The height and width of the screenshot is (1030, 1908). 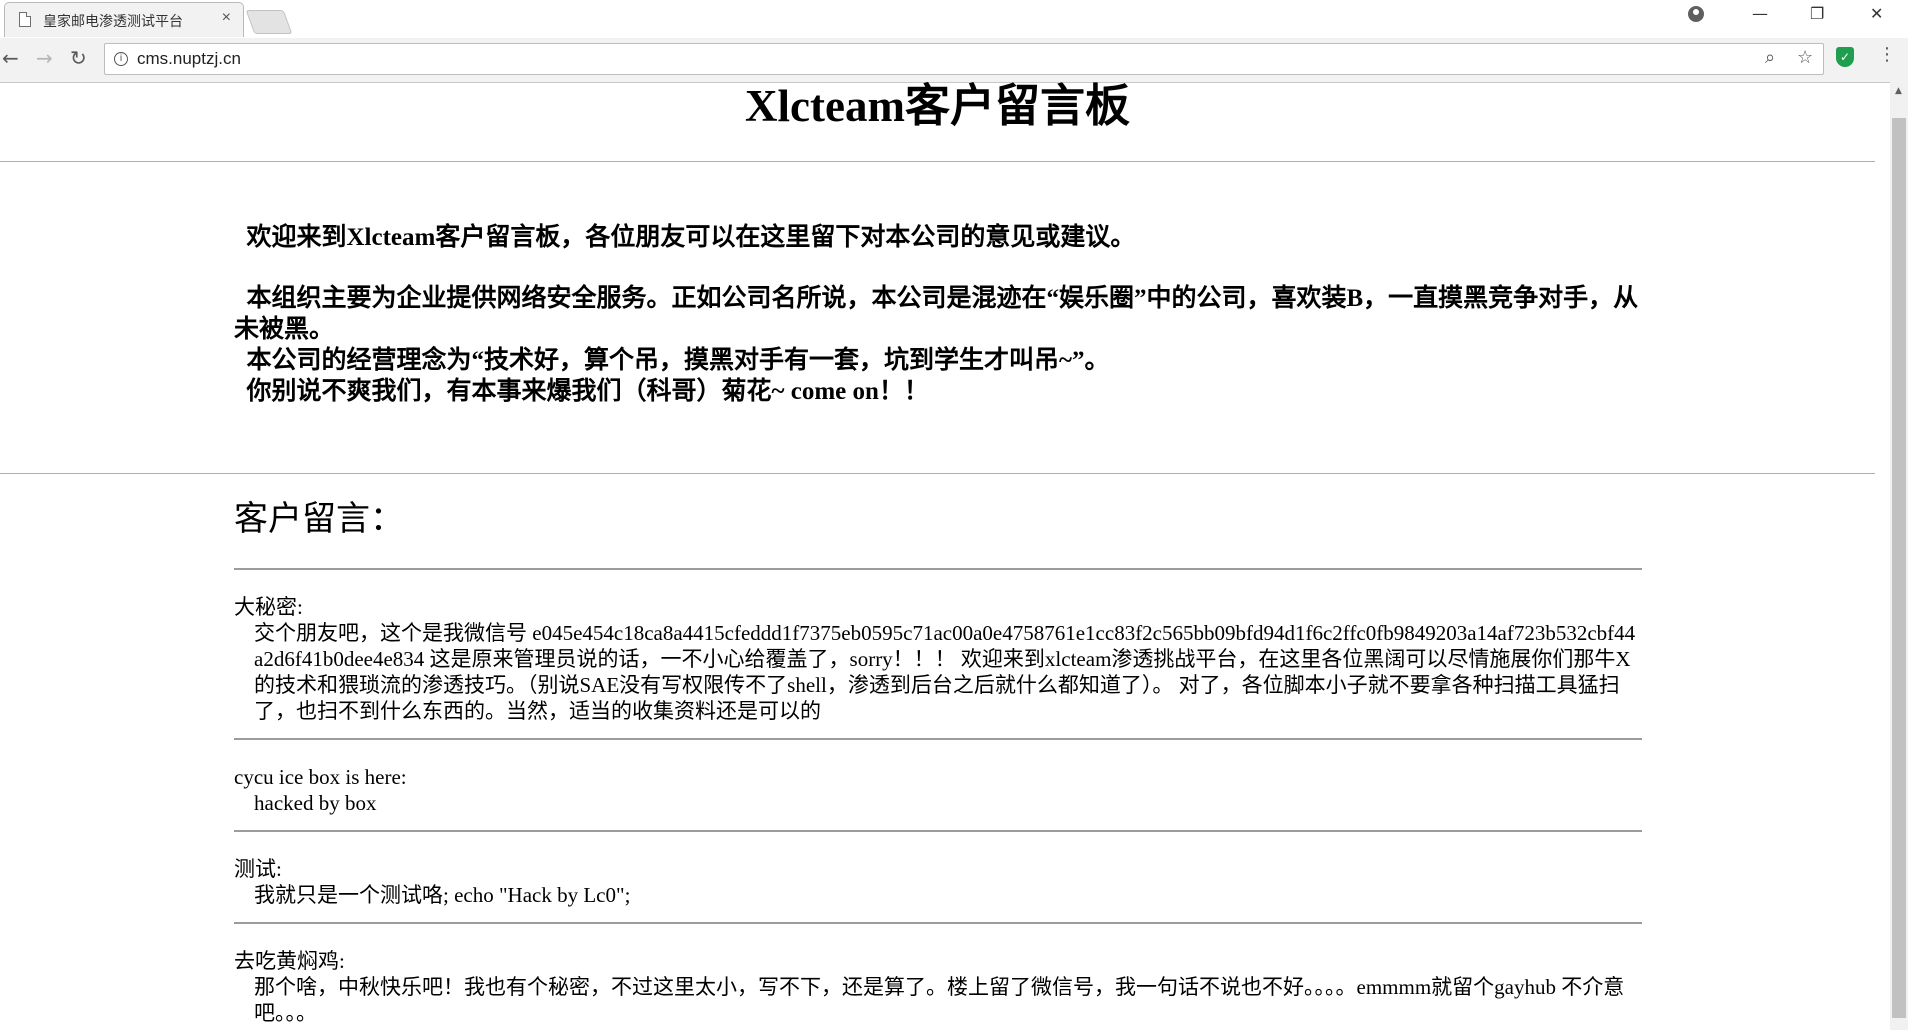 I want to click on bookmark-star-icon: ☆, so click(x=1805, y=57).